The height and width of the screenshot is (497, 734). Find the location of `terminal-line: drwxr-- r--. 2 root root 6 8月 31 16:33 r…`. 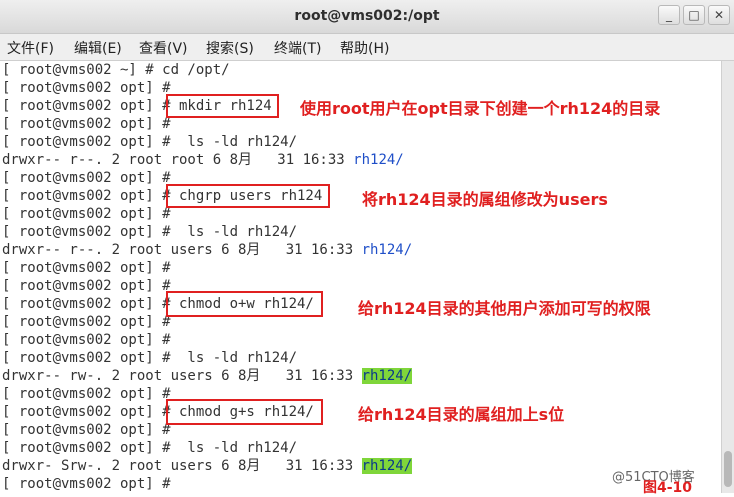

terminal-line: drwxr-- r--. 2 root root 6 8月 31 16:33 r… is located at coordinates (203, 160).